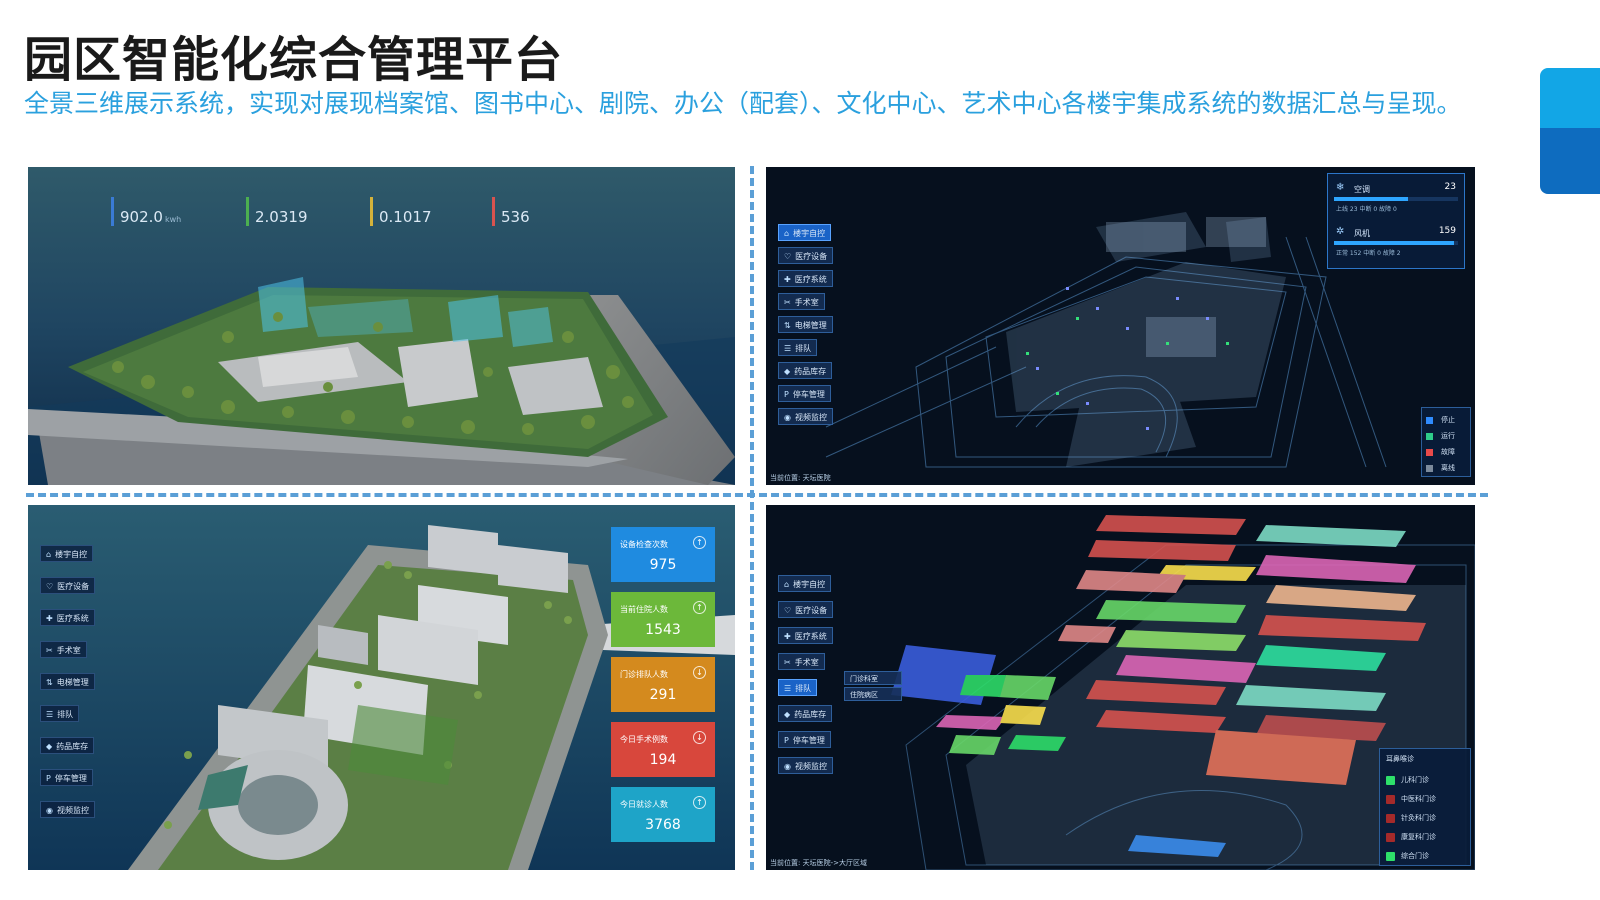  What do you see at coordinates (663, 619) in the screenshot?
I see `stat-card-inpatients: 当前住院人数 ↑ 1543` at bounding box center [663, 619].